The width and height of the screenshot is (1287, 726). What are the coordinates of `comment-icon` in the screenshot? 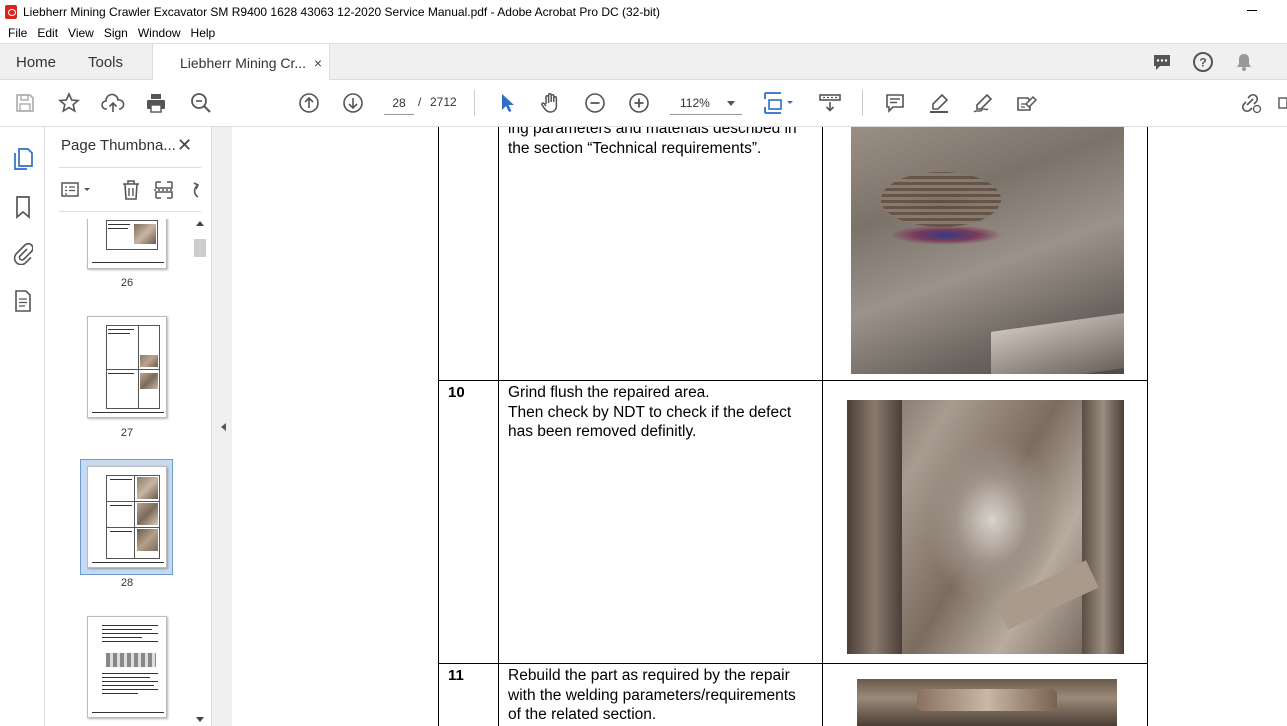 It's located at (895, 103).